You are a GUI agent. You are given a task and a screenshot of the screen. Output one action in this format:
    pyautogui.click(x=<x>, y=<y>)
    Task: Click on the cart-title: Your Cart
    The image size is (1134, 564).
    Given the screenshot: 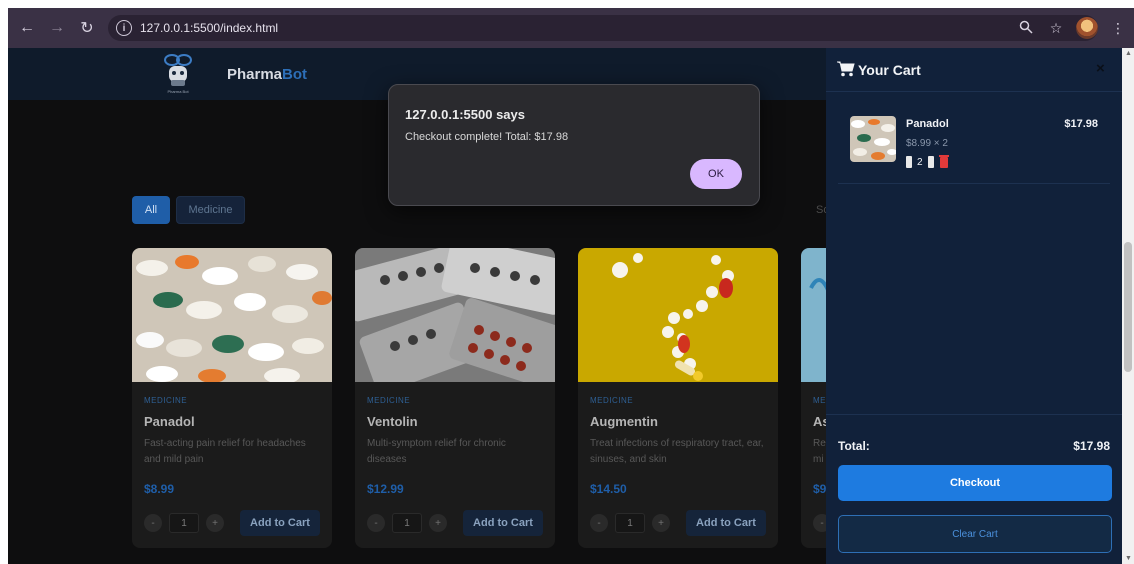 What is the action you would take?
    pyautogui.click(x=889, y=70)
    